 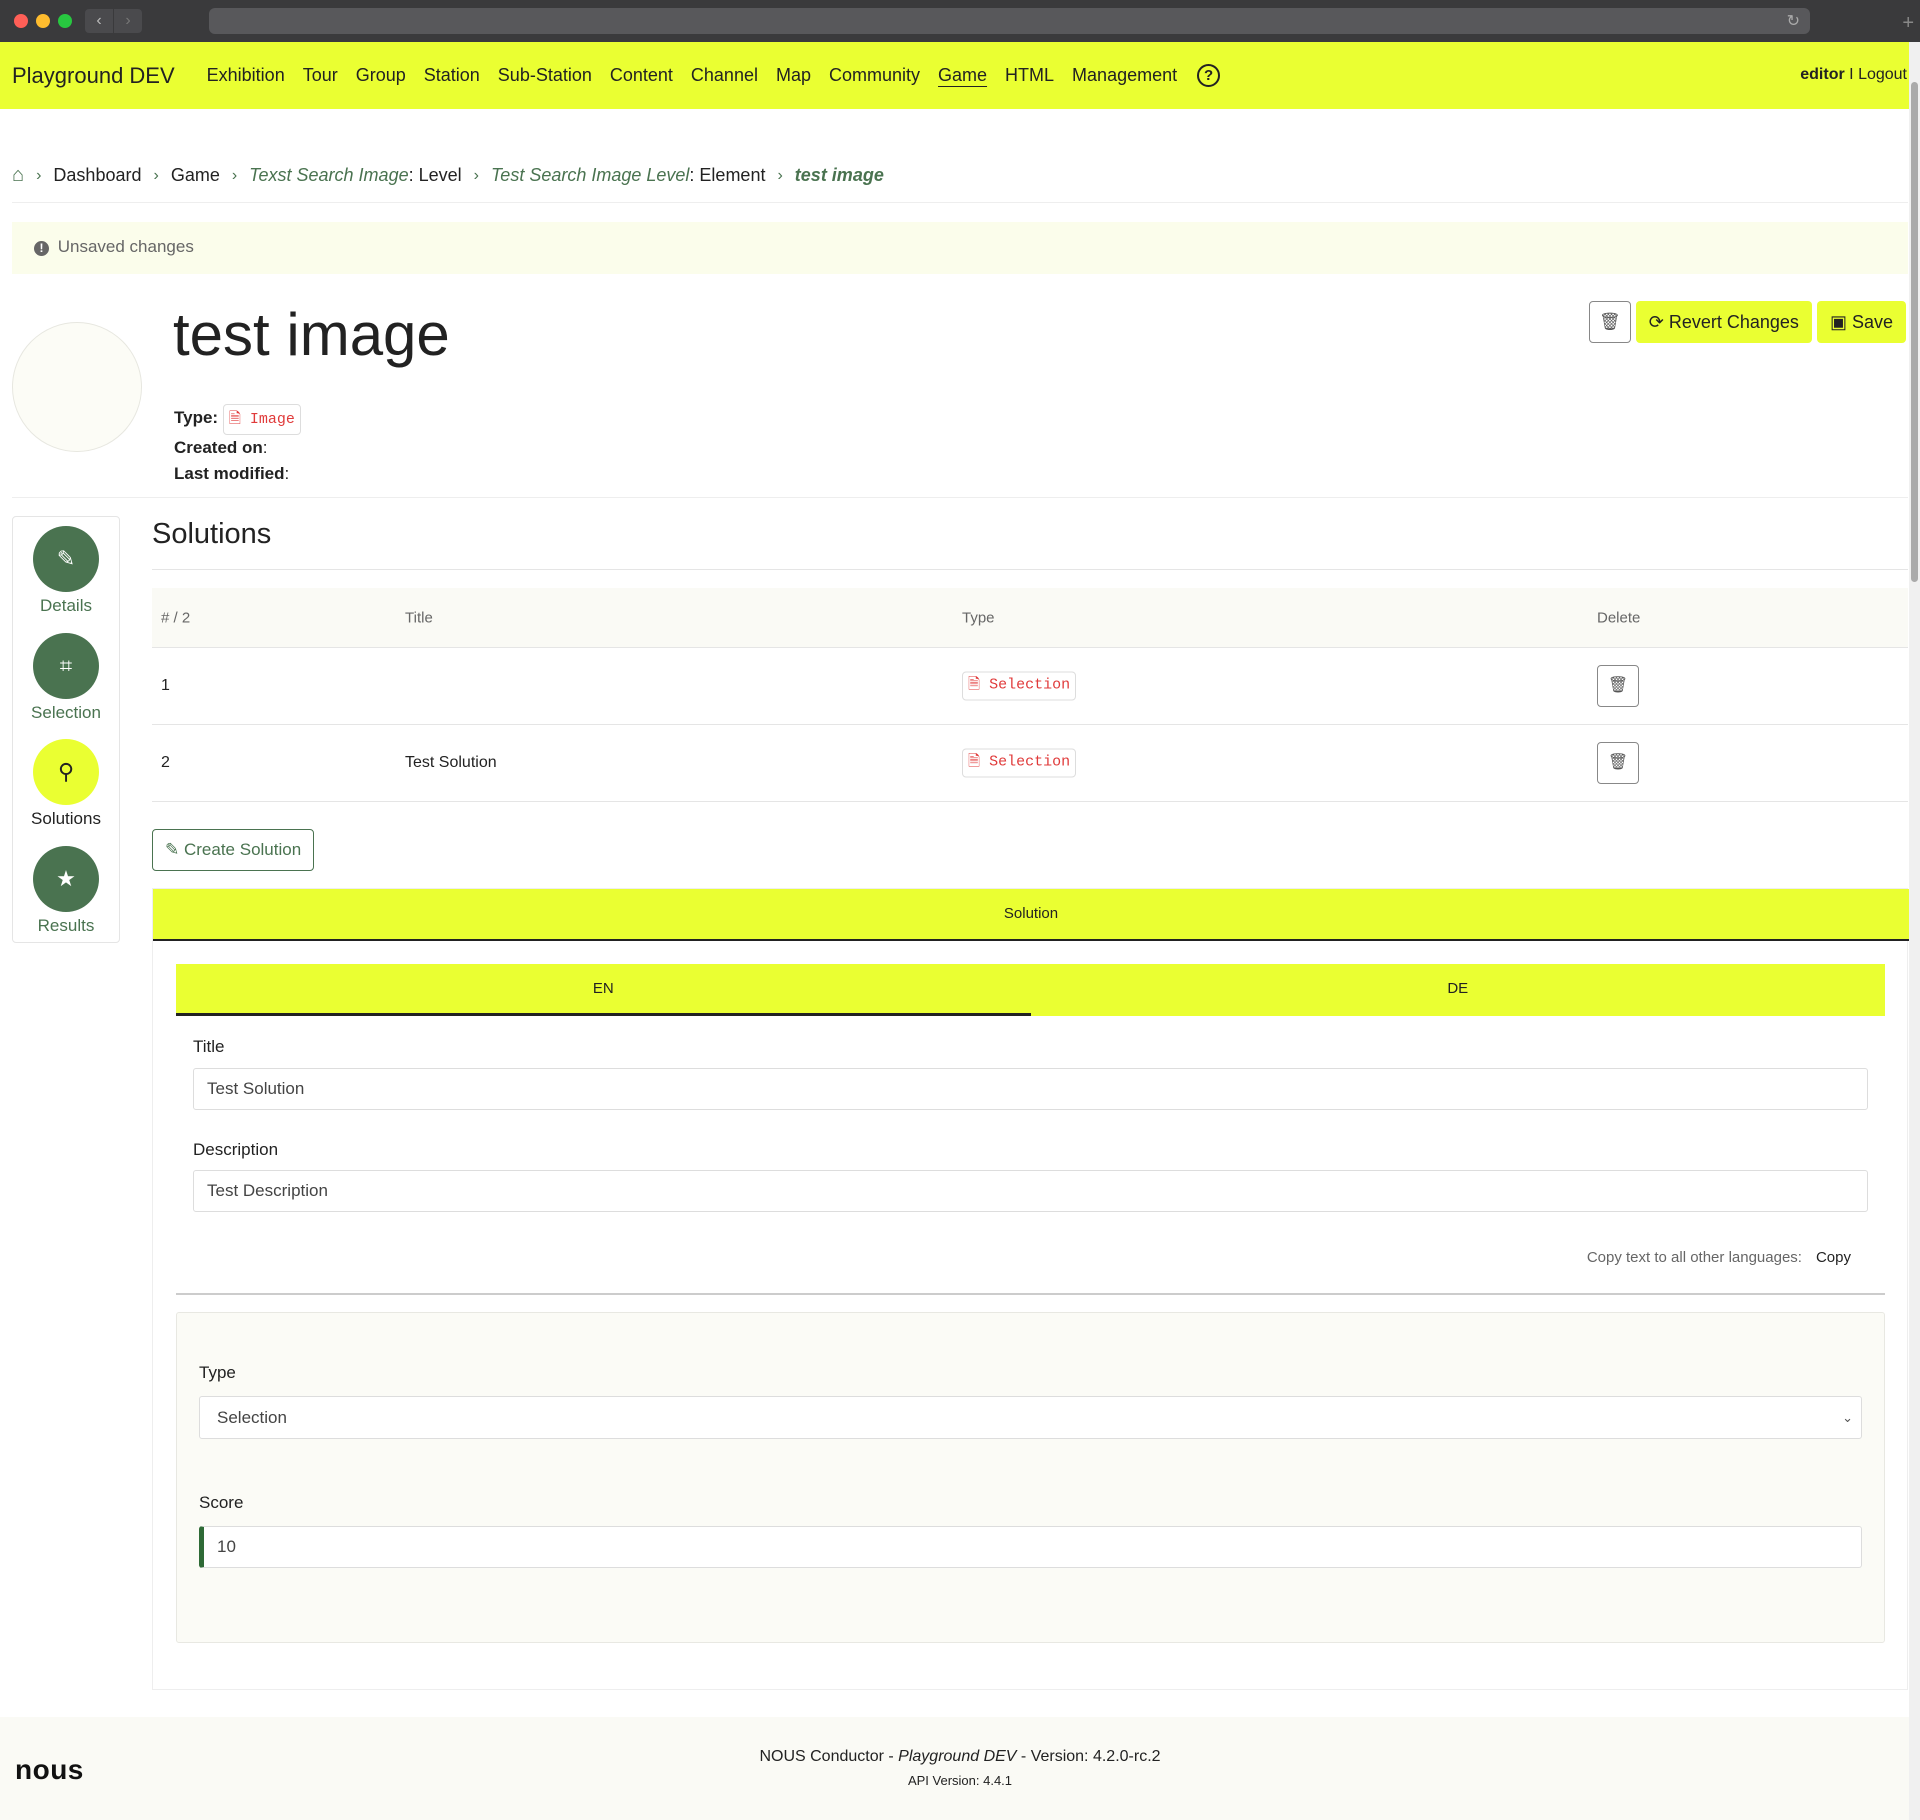 What do you see at coordinates (419, 617) in the screenshot?
I see `column-header-title: Title` at bounding box center [419, 617].